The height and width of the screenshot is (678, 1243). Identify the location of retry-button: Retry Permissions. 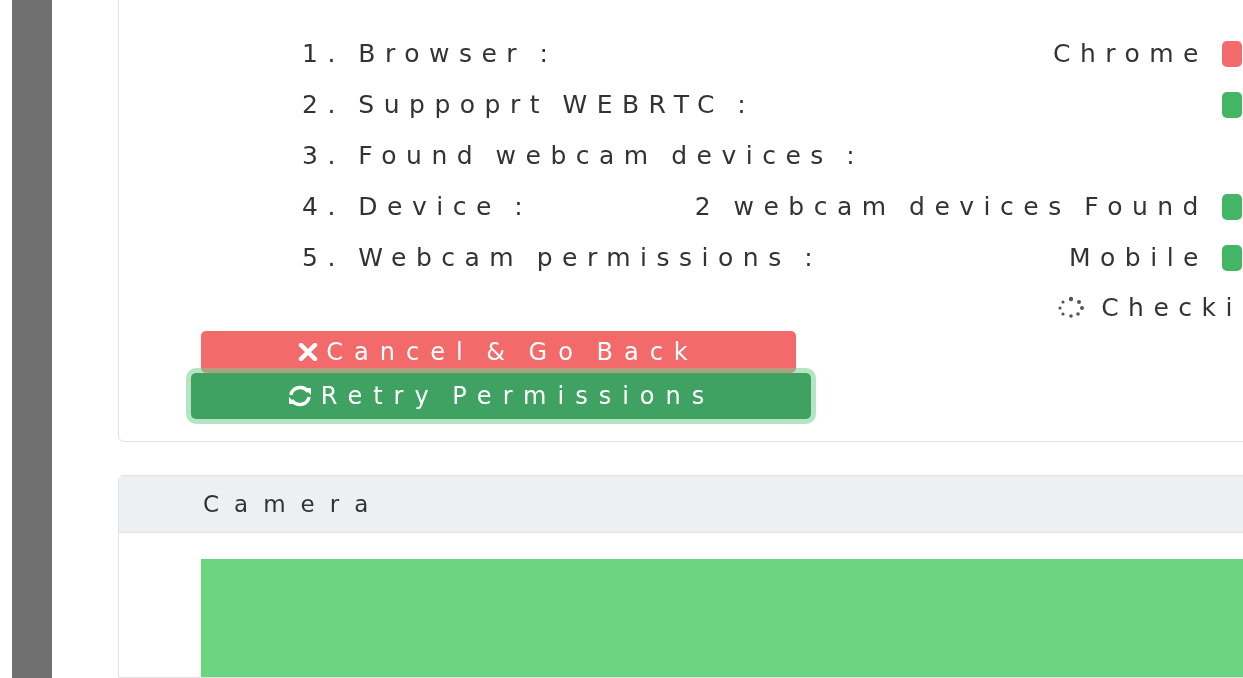
(501, 396).